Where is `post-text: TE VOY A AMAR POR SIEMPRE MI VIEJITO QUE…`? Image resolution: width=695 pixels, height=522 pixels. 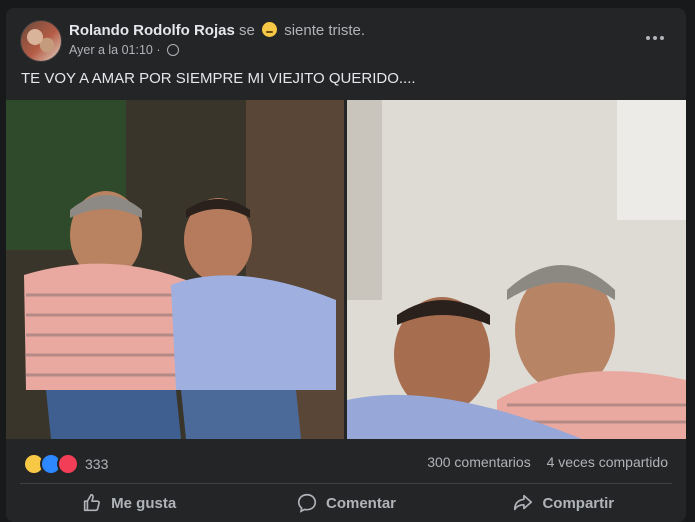
post-text: TE VOY A AMAR POR SIEMPRE MI VIEJITO QUE… is located at coordinates (218, 78).